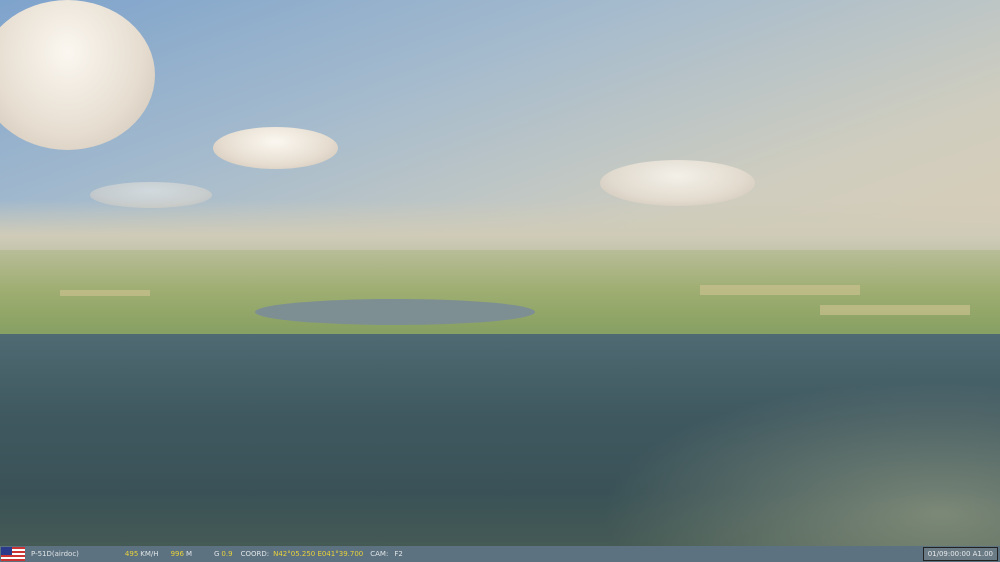  I want to click on coord-label: COORD:, so click(255, 554).